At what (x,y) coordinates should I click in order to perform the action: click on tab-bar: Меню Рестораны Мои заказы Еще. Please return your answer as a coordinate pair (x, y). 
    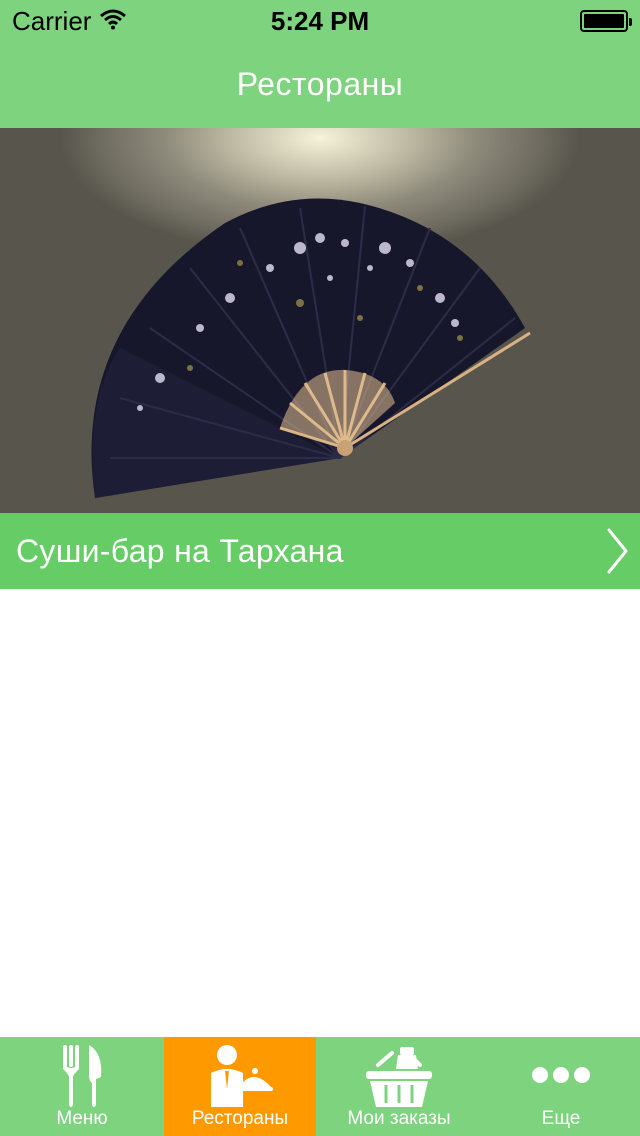
    Looking at the image, I should click on (320, 1086).